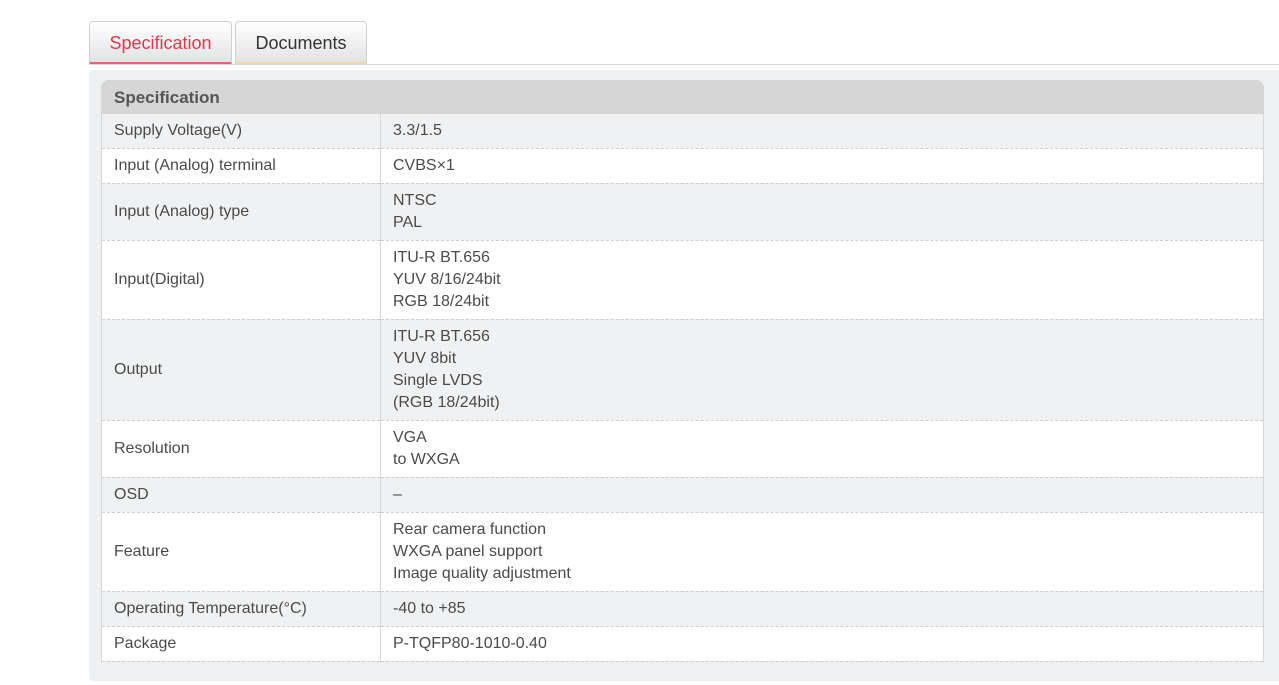  I want to click on spec-value-line: YUV 8/16/24bit, so click(447, 279).